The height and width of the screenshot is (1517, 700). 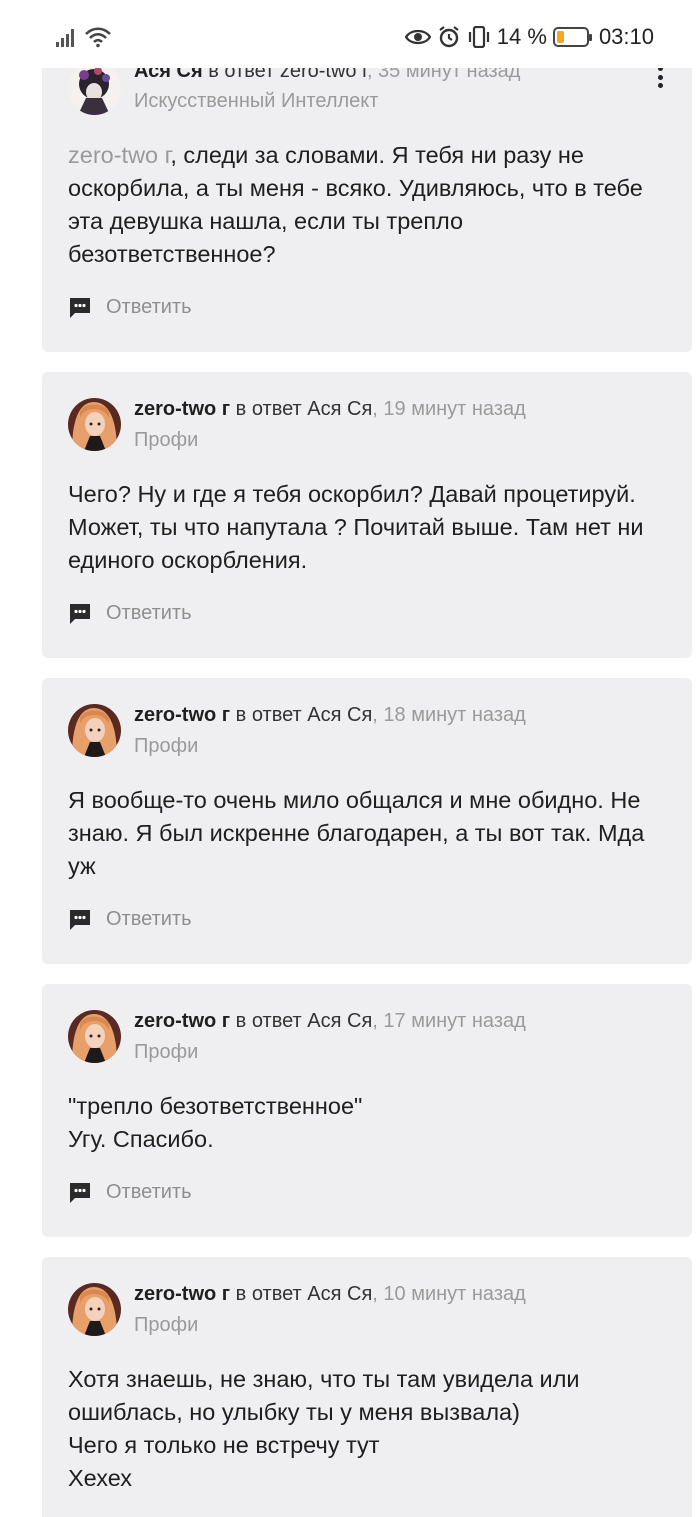 I want to click on eye-icon, so click(x=417, y=37).